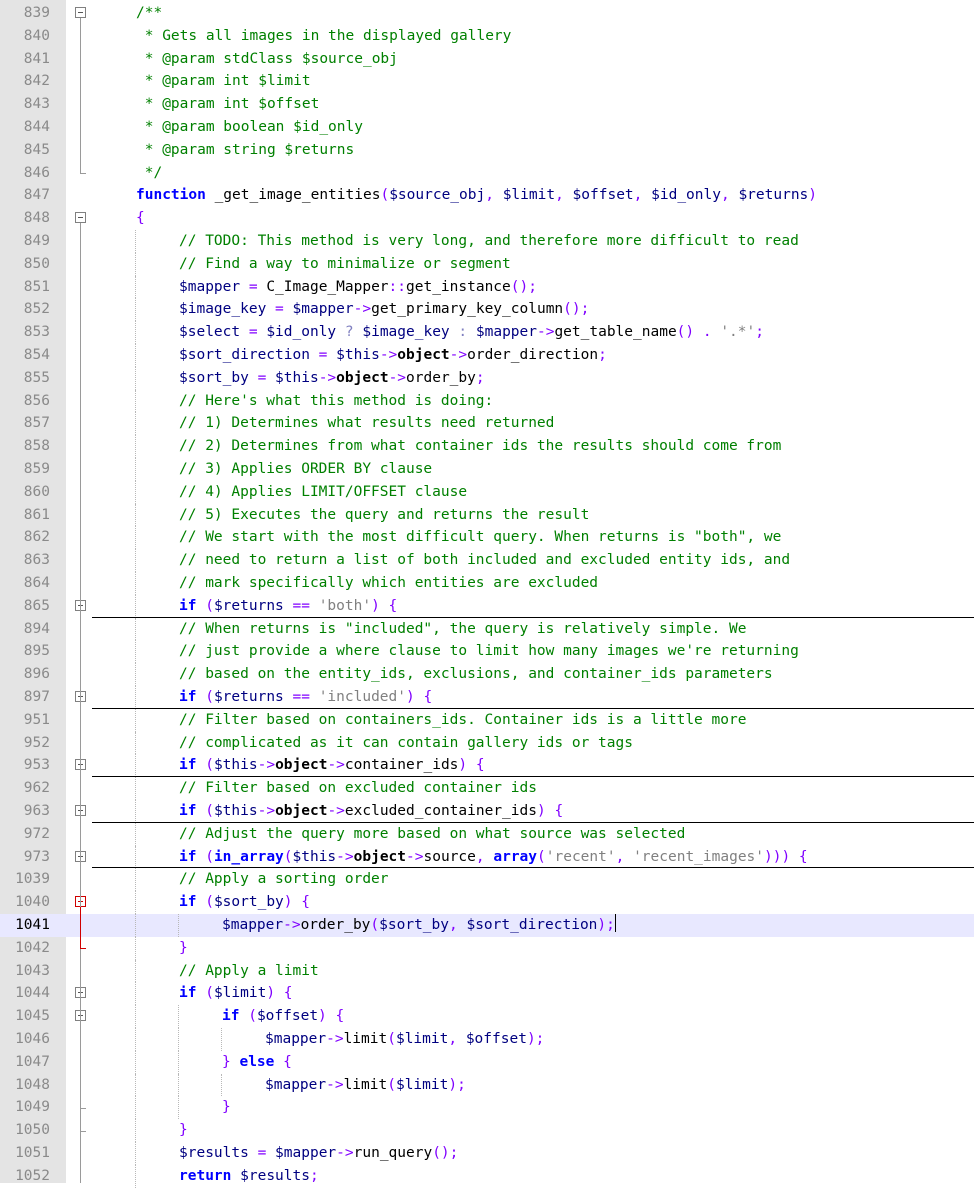  Describe the element at coordinates (305, 697) in the screenshot. I see `code-text: if ($returns == 'included') {` at that location.